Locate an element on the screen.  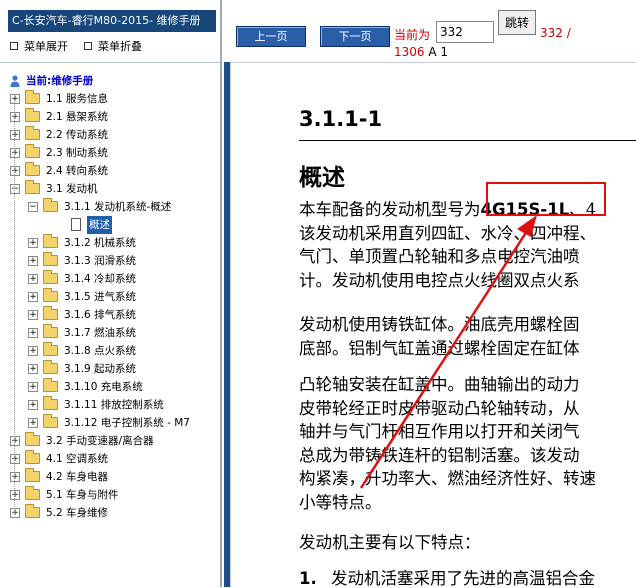
tree-item: +3.1.3 润滑系统 is located at coordinates (110, 261).